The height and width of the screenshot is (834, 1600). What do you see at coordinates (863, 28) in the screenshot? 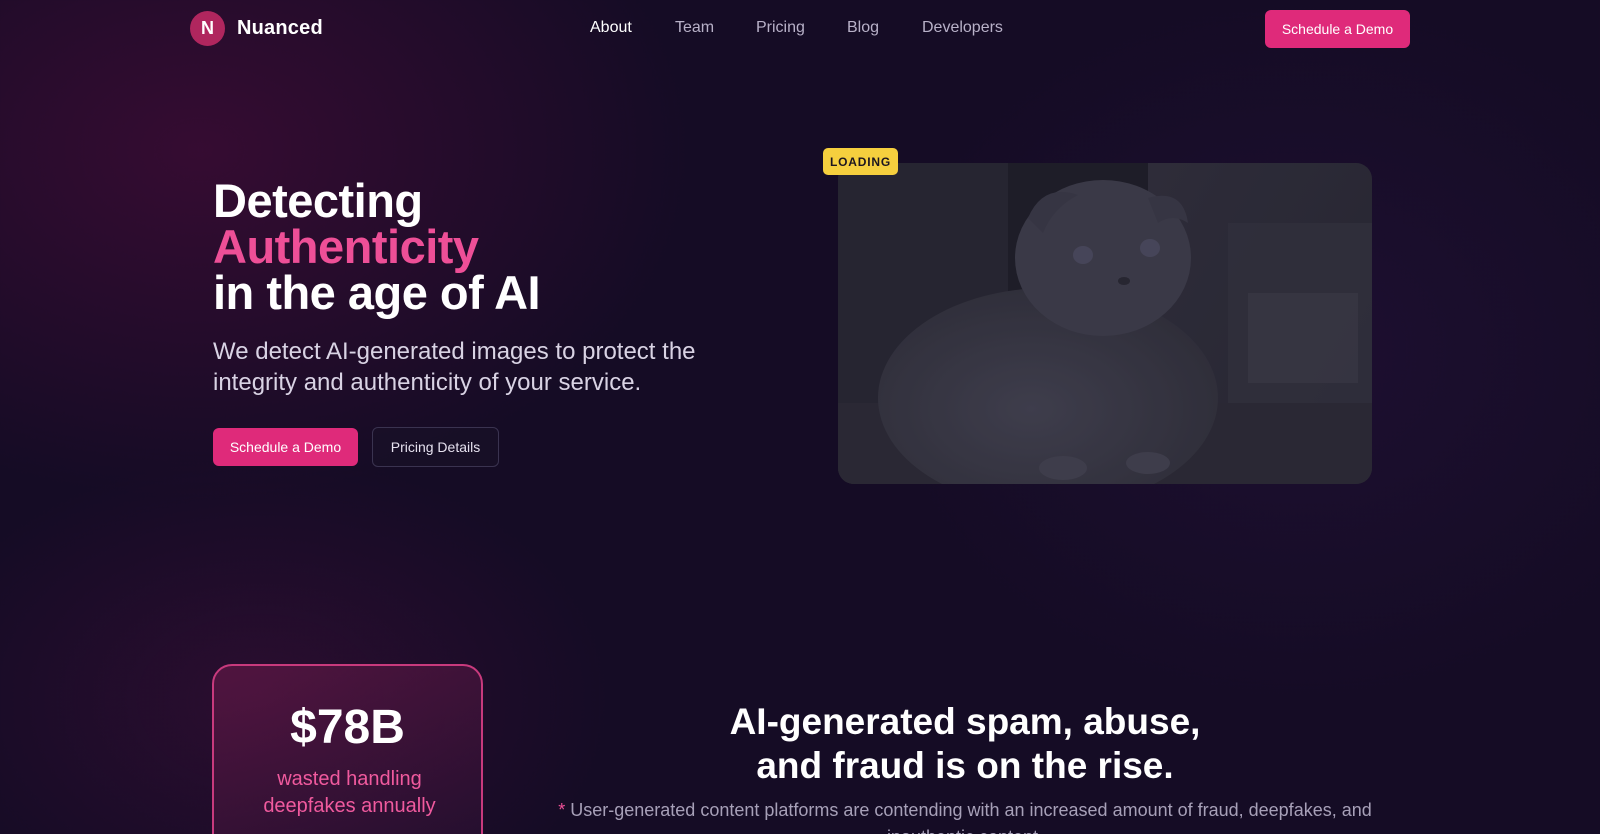
I see `nav-link-blog: Blog` at bounding box center [863, 28].